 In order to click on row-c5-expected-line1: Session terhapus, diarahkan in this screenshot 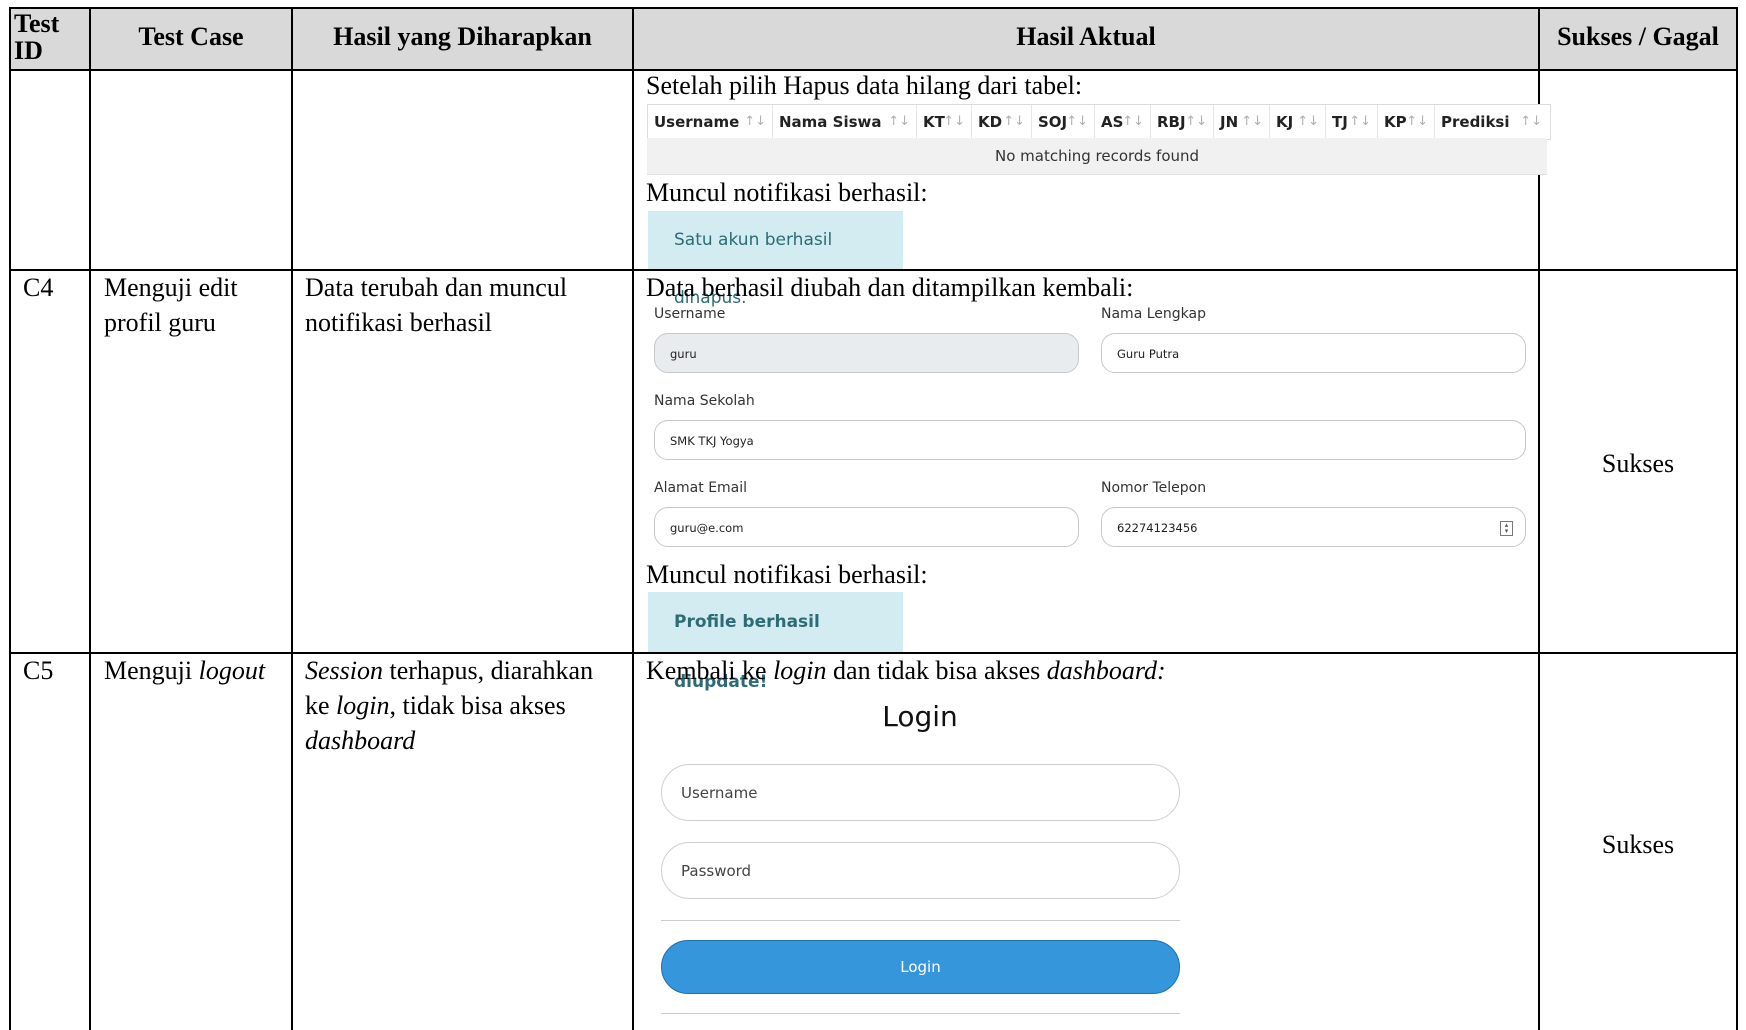, I will do `click(449, 670)`.